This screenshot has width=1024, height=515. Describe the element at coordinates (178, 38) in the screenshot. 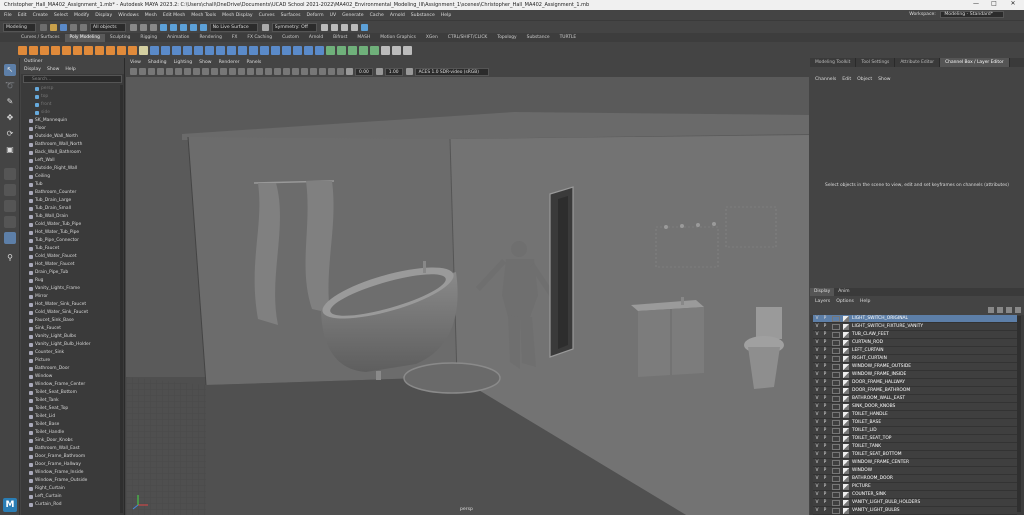

I see `shelf-tab-animation: Animation` at that location.